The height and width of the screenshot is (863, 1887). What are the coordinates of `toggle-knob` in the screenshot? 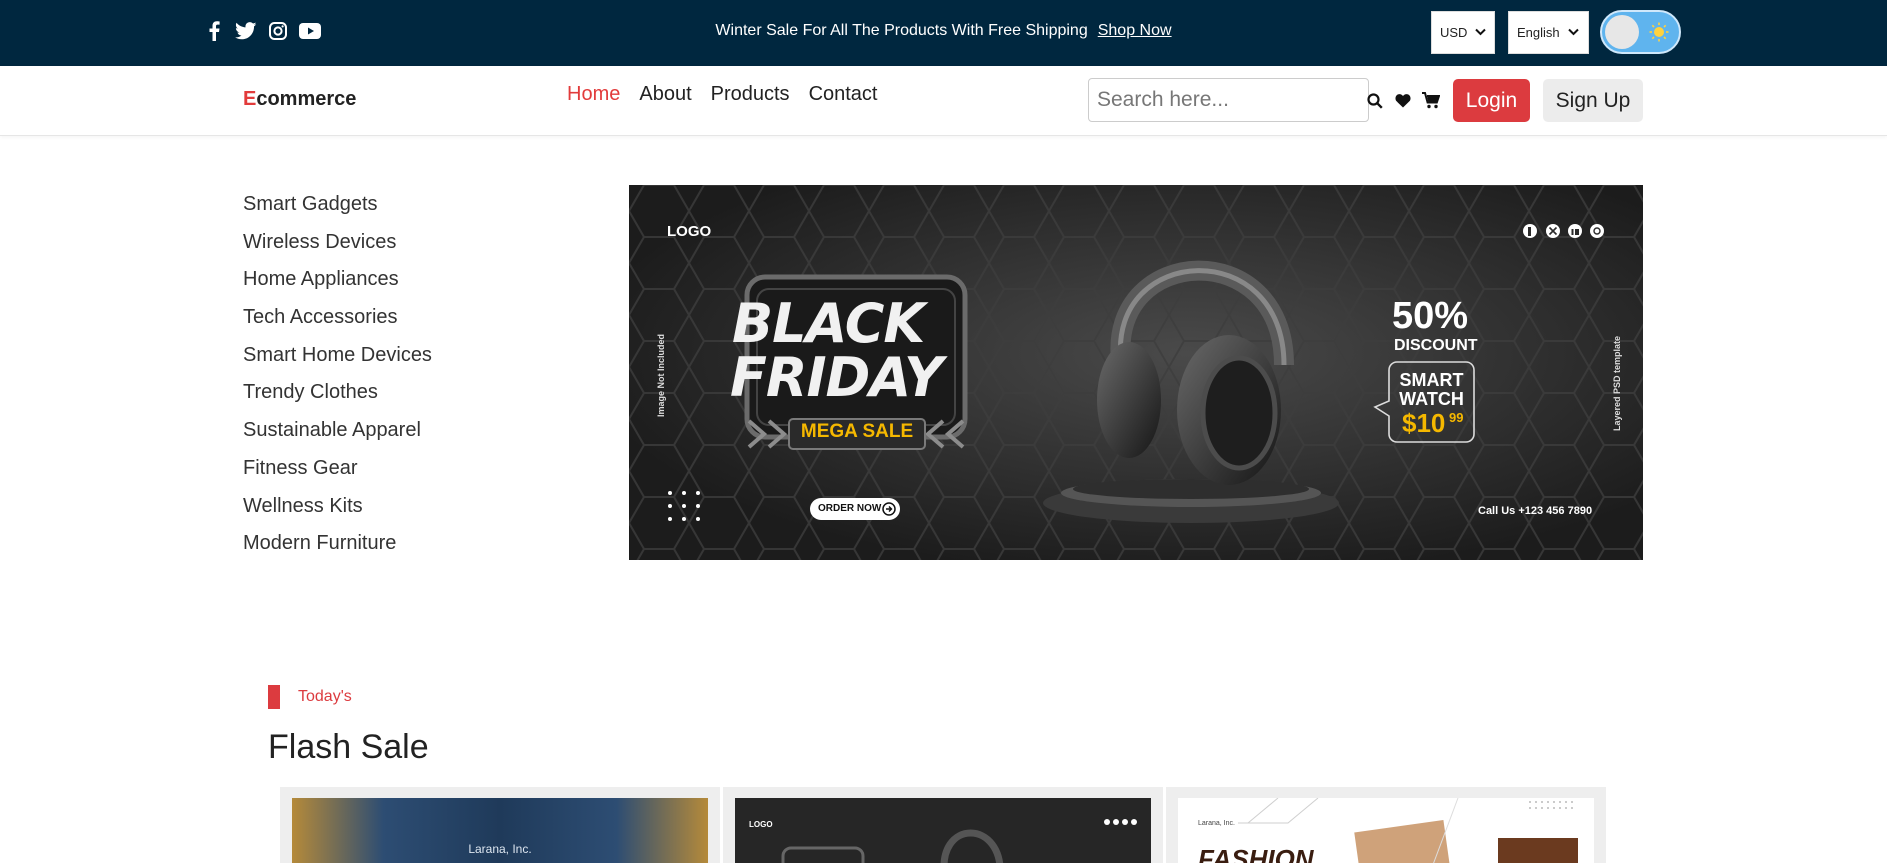 It's located at (1622, 32).